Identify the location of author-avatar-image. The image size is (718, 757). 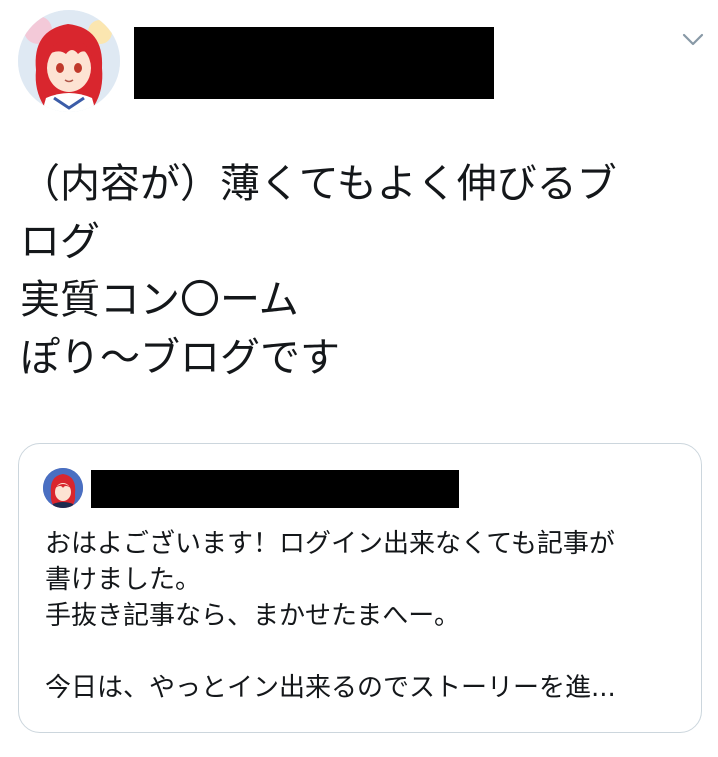
(69, 61).